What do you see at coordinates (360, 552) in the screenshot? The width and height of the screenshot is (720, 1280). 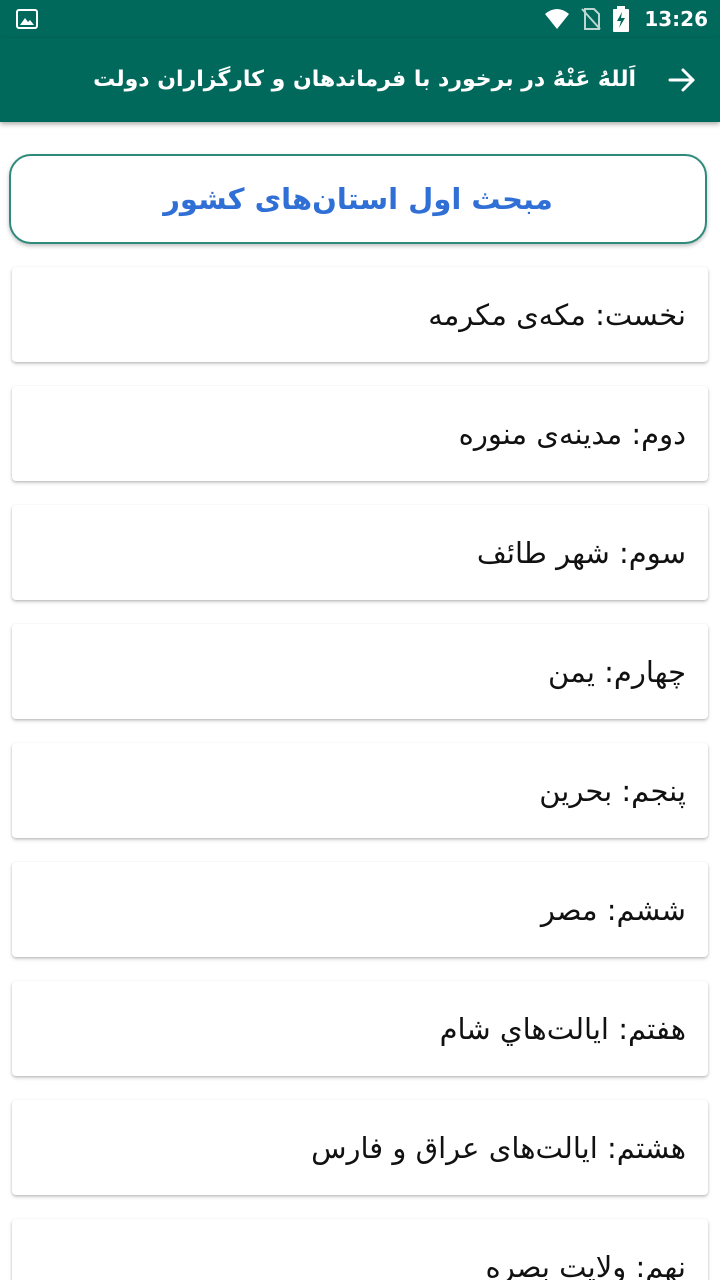 I see `list-item: سوم: شهر طائف` at bounding box center [360, 552].